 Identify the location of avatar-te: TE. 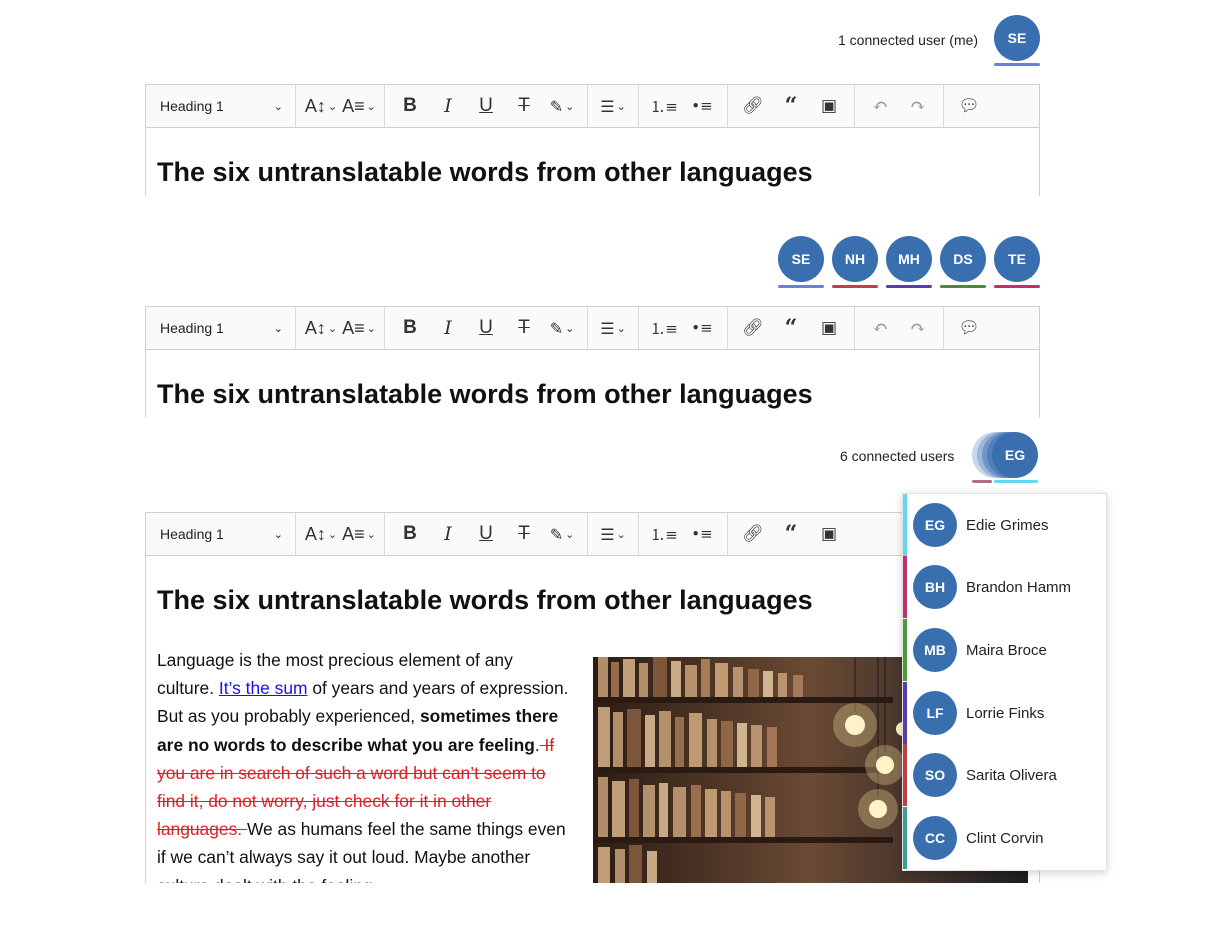
(1017, 259).